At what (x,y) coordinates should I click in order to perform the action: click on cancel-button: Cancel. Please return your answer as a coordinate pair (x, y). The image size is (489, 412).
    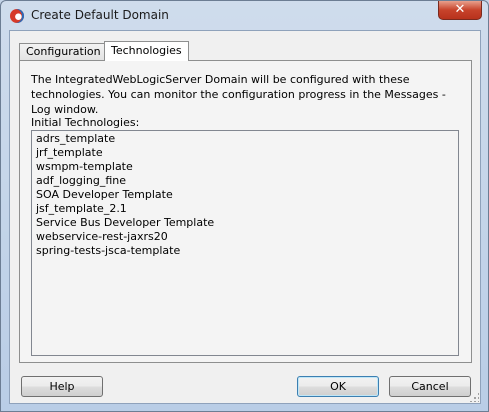
    Looking at the image, I should click on (430, 386).